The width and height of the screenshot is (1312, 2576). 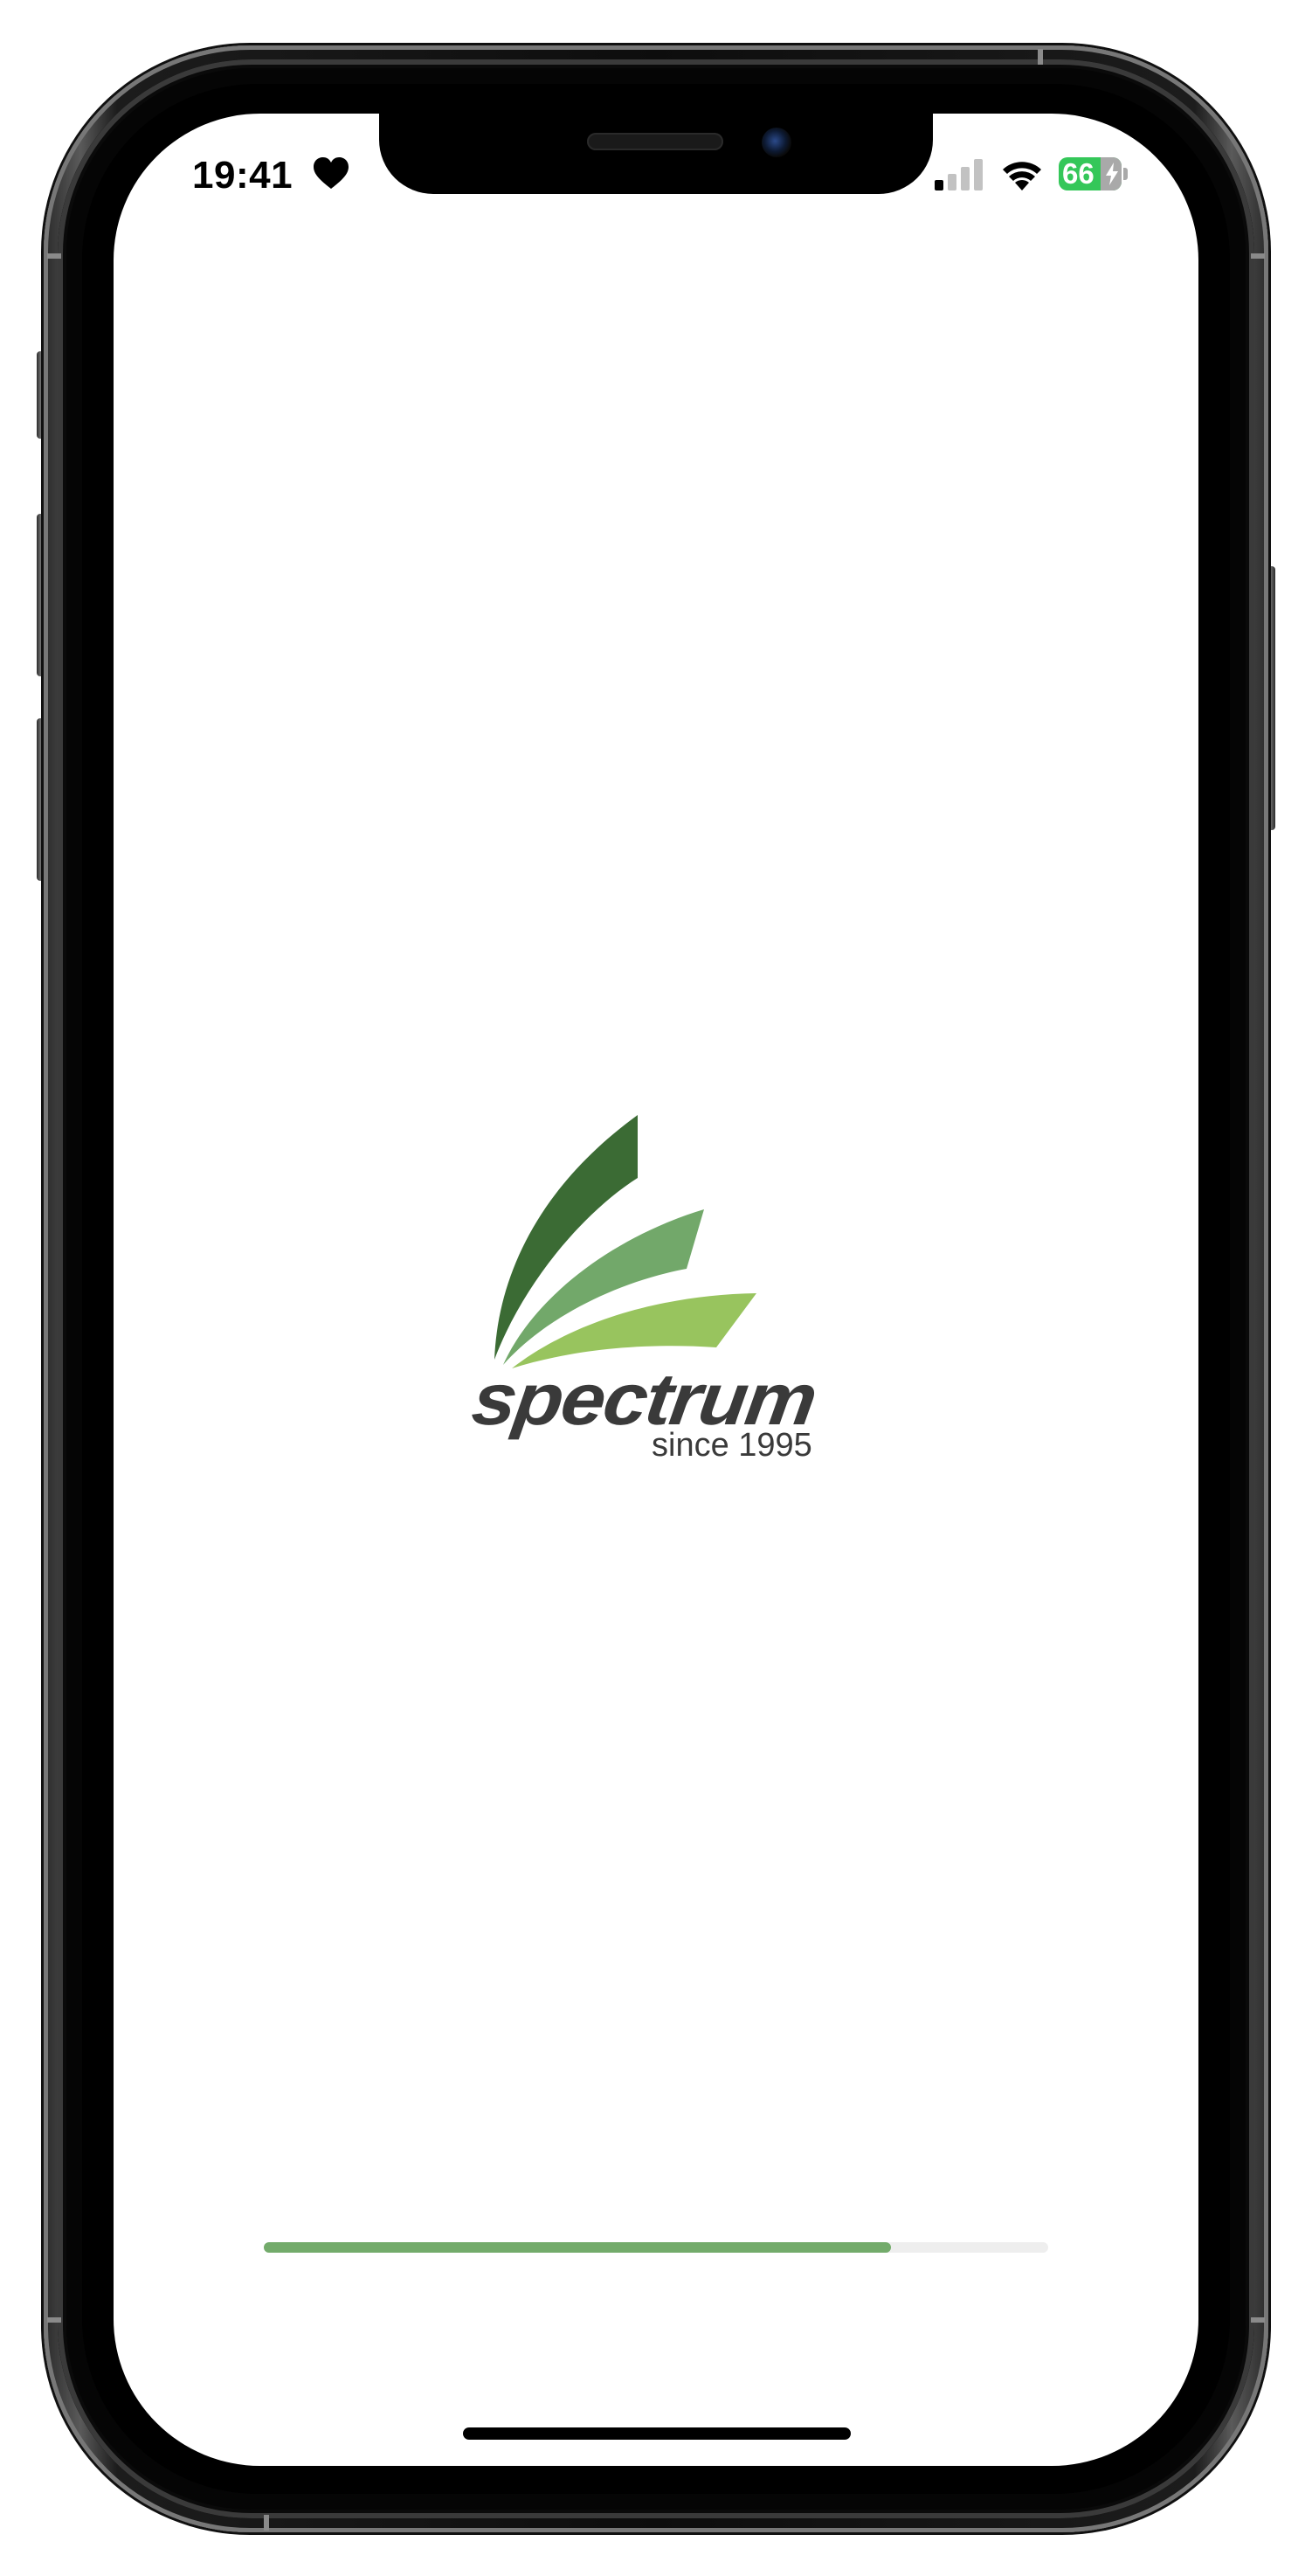 I want to click on front-camera, so click(x=776, y=142).